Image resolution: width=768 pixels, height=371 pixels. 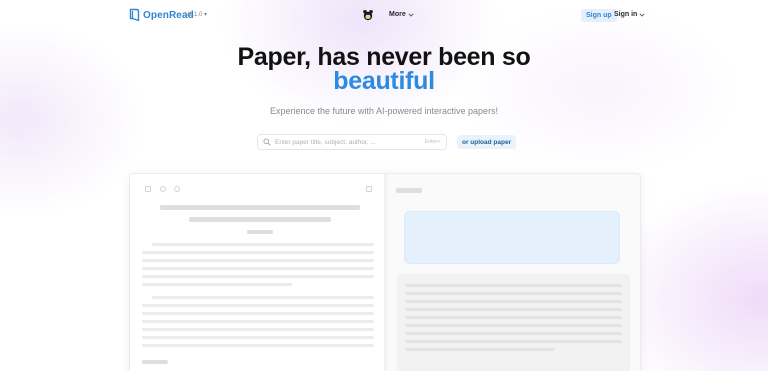 What do you see at coordinates (626, 14) in the screenshot?
I see `sign-in-label: Sign in` at bounding box center [626, 14].